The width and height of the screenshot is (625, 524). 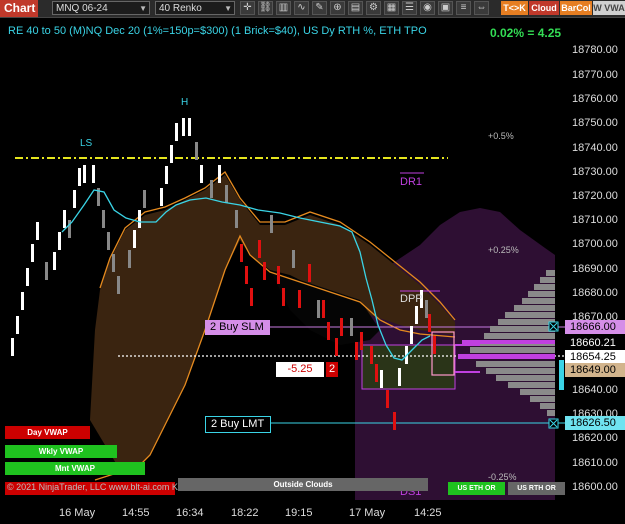 What do you see at coordinates (299, 513) in the screenshot?
I see `time-tick: 19:15` at bounding box center [299, 513].